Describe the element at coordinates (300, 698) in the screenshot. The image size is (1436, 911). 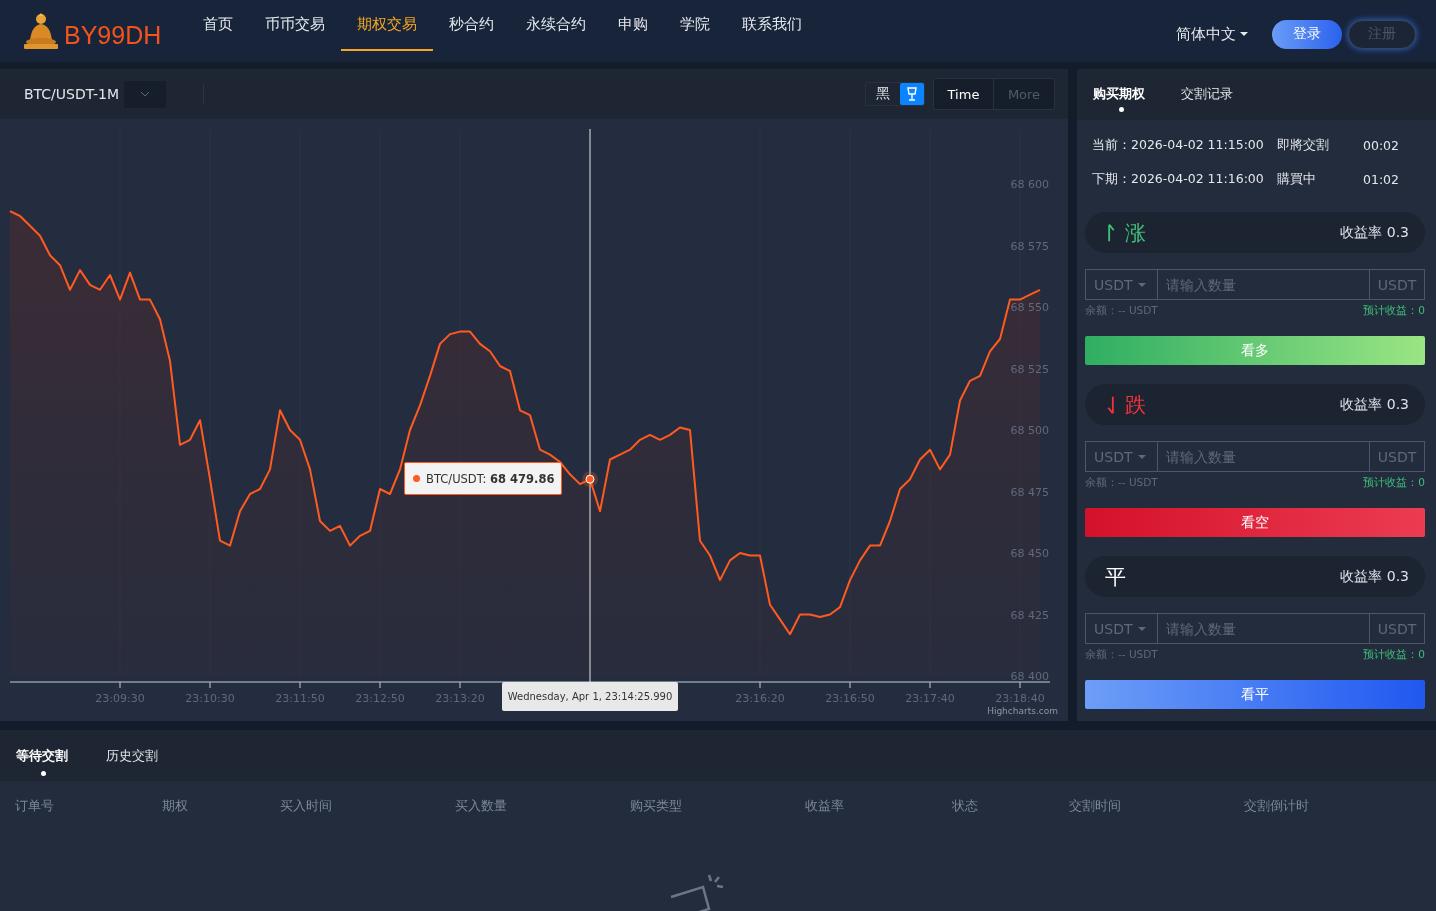
I see `x-axis-label: 23:11:50` at that location.